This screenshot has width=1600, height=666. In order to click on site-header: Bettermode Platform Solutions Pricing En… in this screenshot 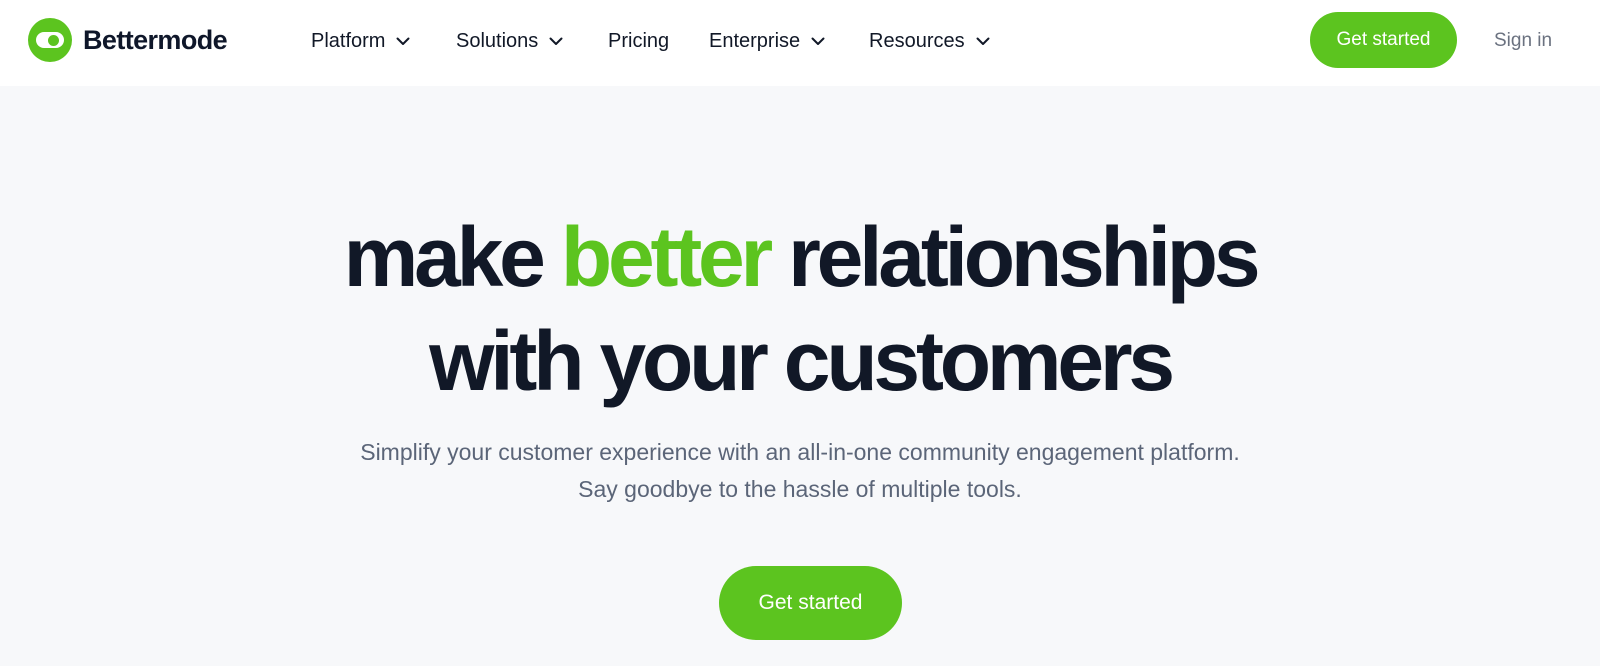, I will do `click(800, 43)`.